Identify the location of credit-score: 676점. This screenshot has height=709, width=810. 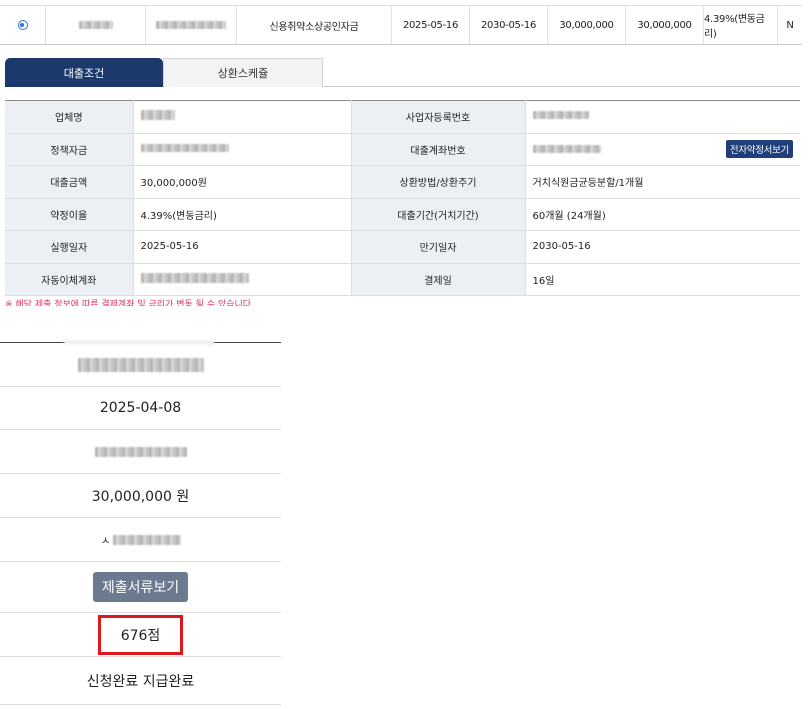
(140, 634).